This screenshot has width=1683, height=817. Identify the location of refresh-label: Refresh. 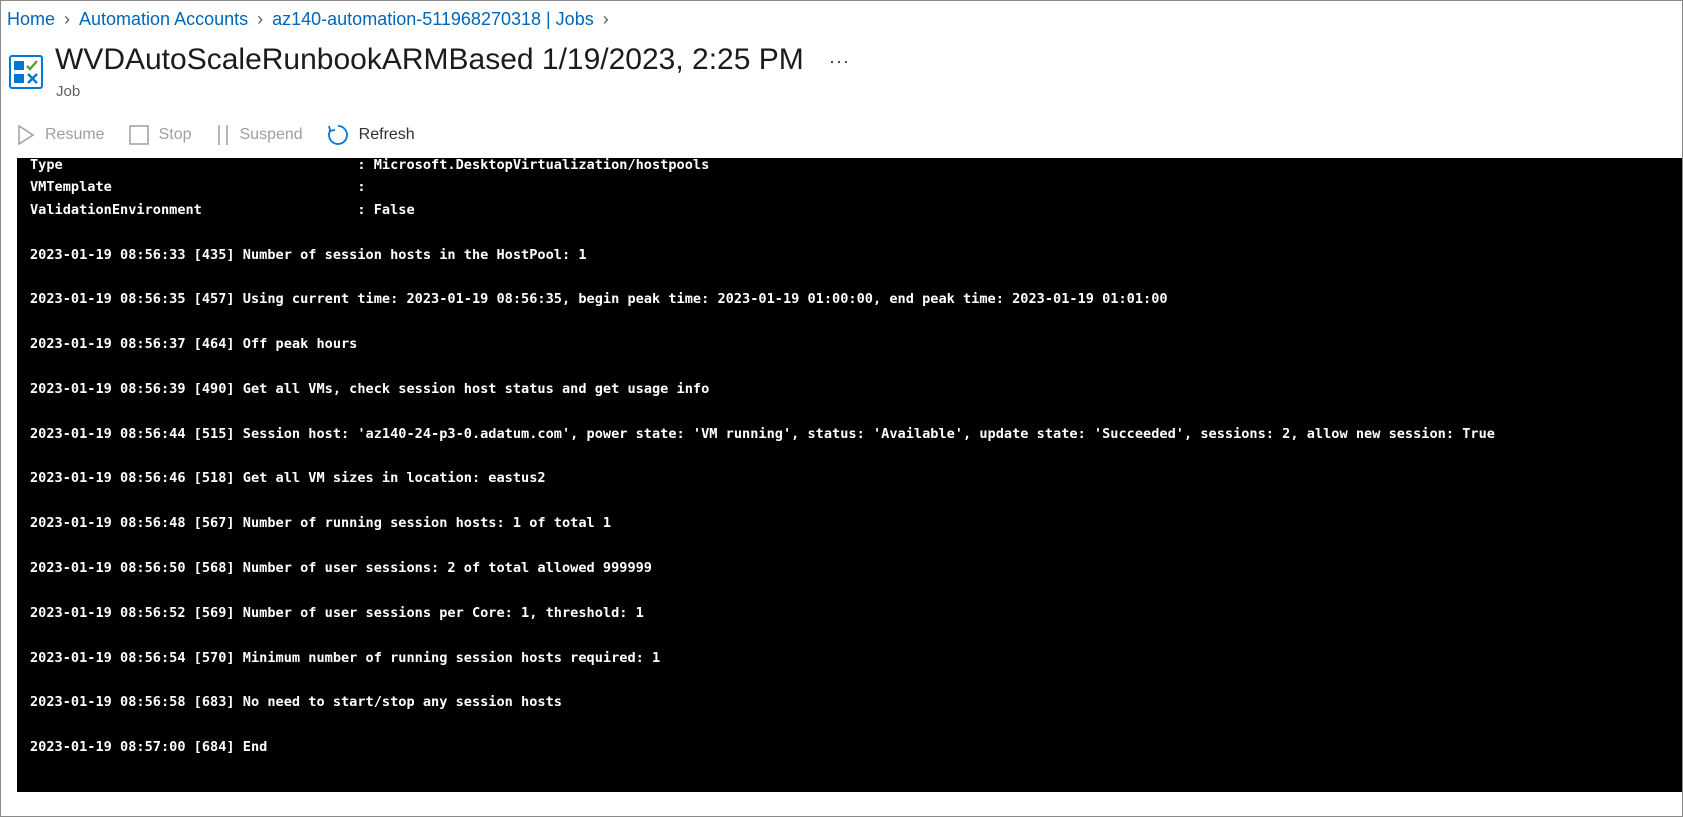
(386, 134).